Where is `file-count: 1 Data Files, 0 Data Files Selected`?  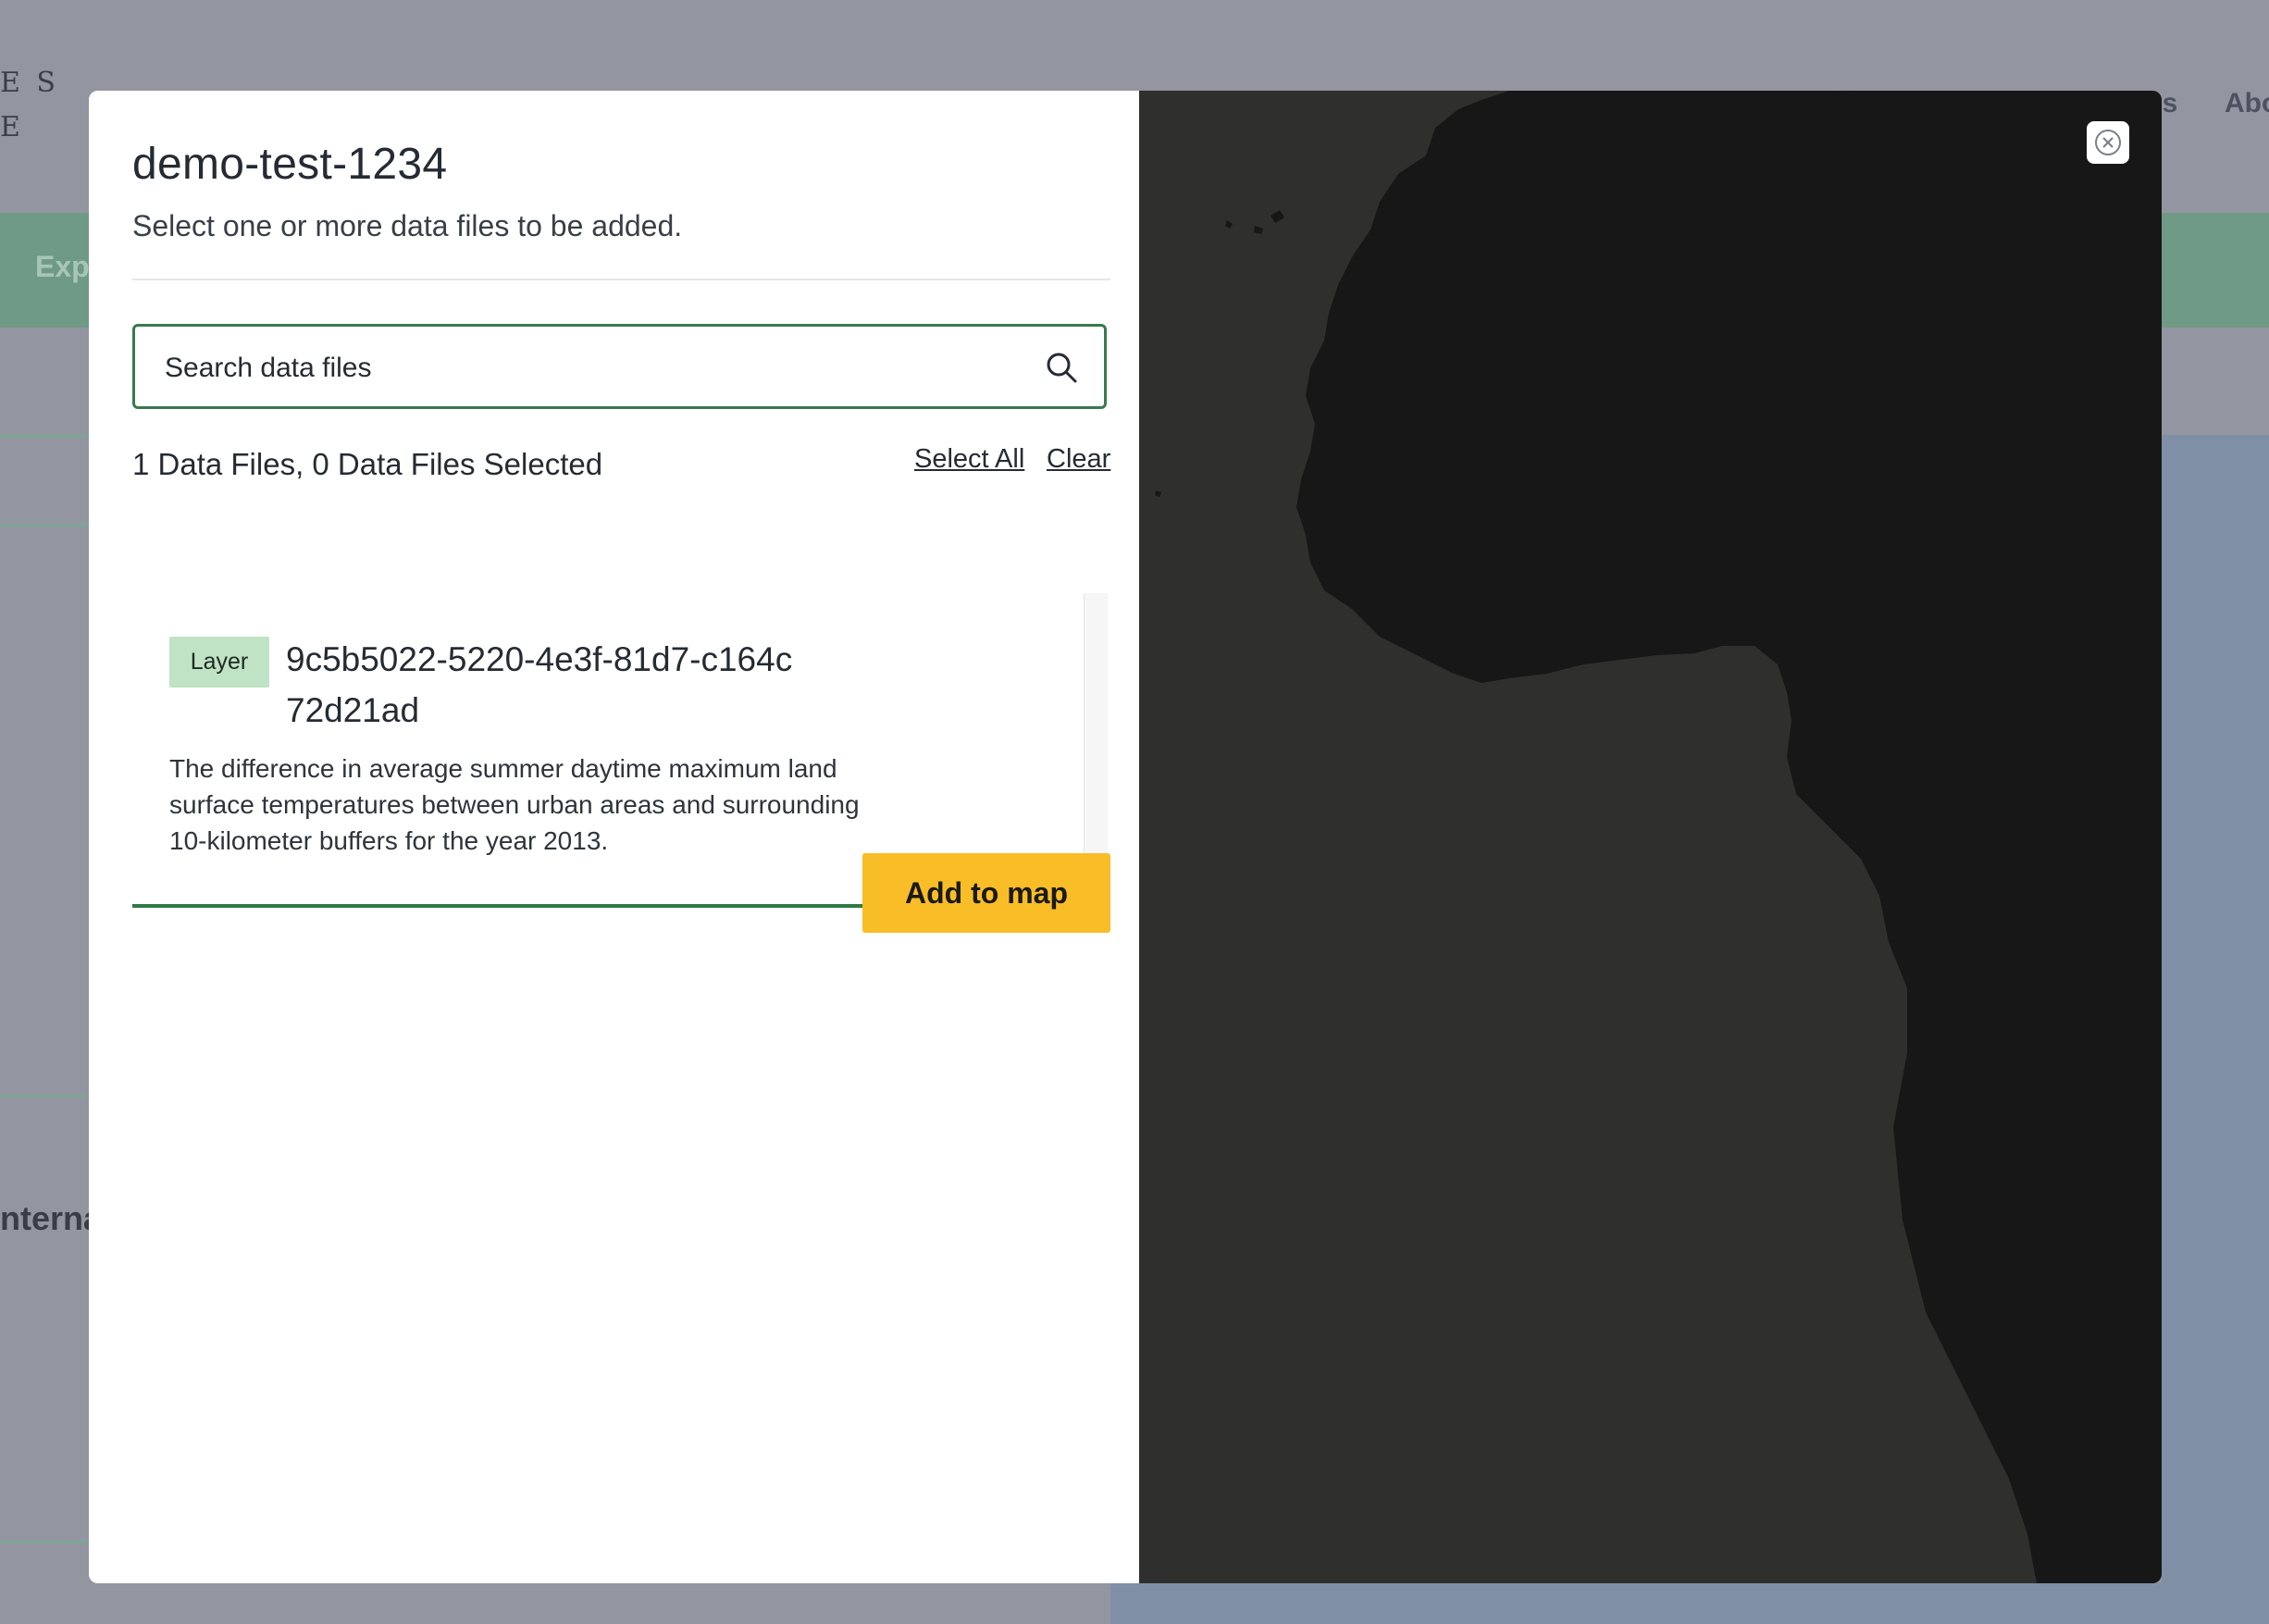
file-count: 1 Data Files, 0 Data Files Selected is located at coordinates (367, 464).